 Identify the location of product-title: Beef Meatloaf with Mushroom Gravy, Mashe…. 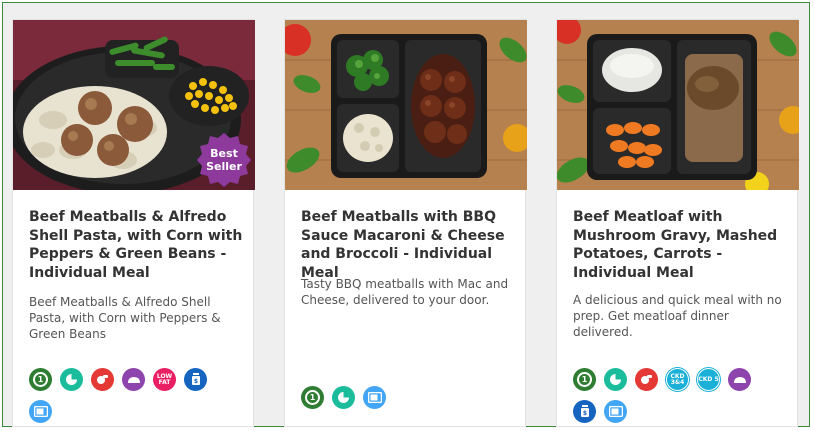
(681, 245).